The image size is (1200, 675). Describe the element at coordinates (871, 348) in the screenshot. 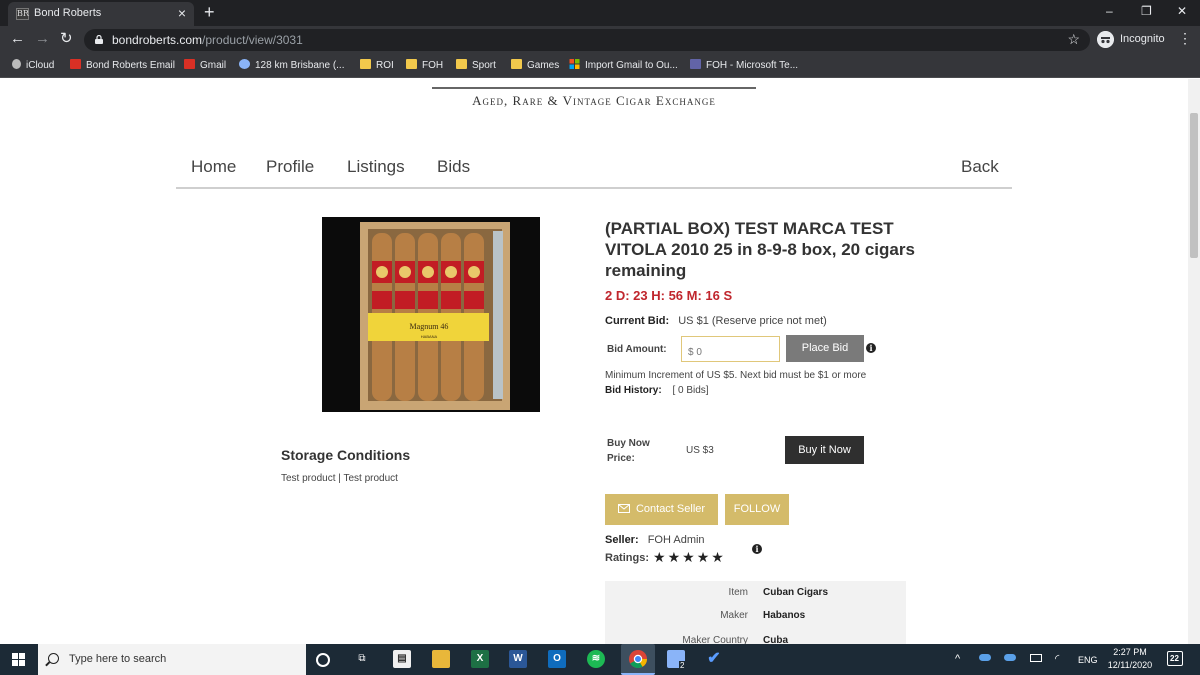

I see `info-icon: i` at that location.